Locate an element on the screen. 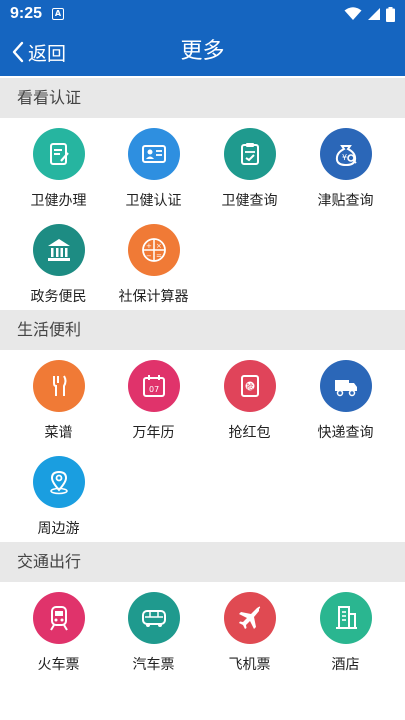 This screenshot has width=405, height=720. tile-label: 菜谱 is located at coordinates (58, 433).